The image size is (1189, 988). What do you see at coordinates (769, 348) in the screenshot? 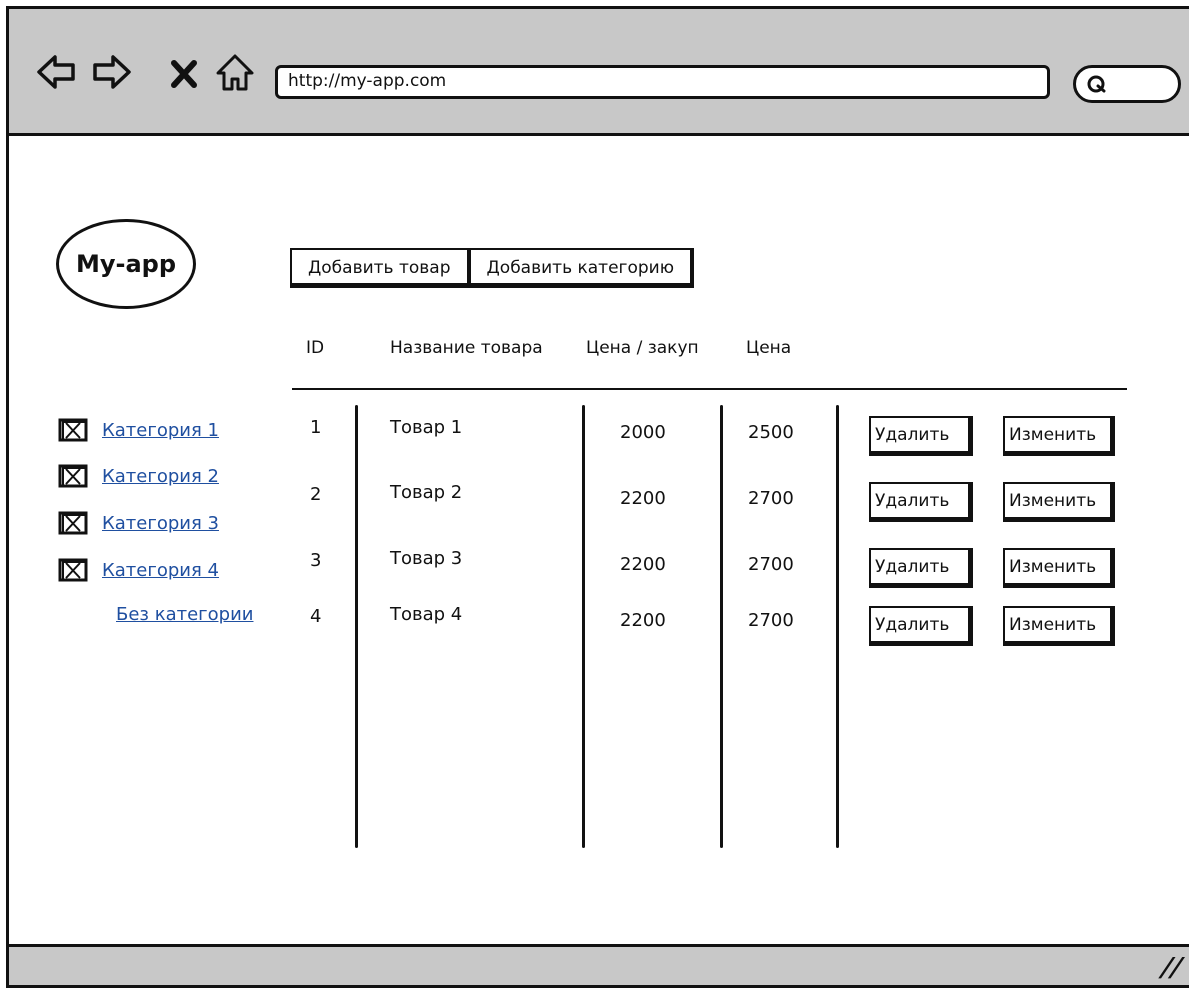
I see `column-header-price: Цена` at bounding box center [769, 348].